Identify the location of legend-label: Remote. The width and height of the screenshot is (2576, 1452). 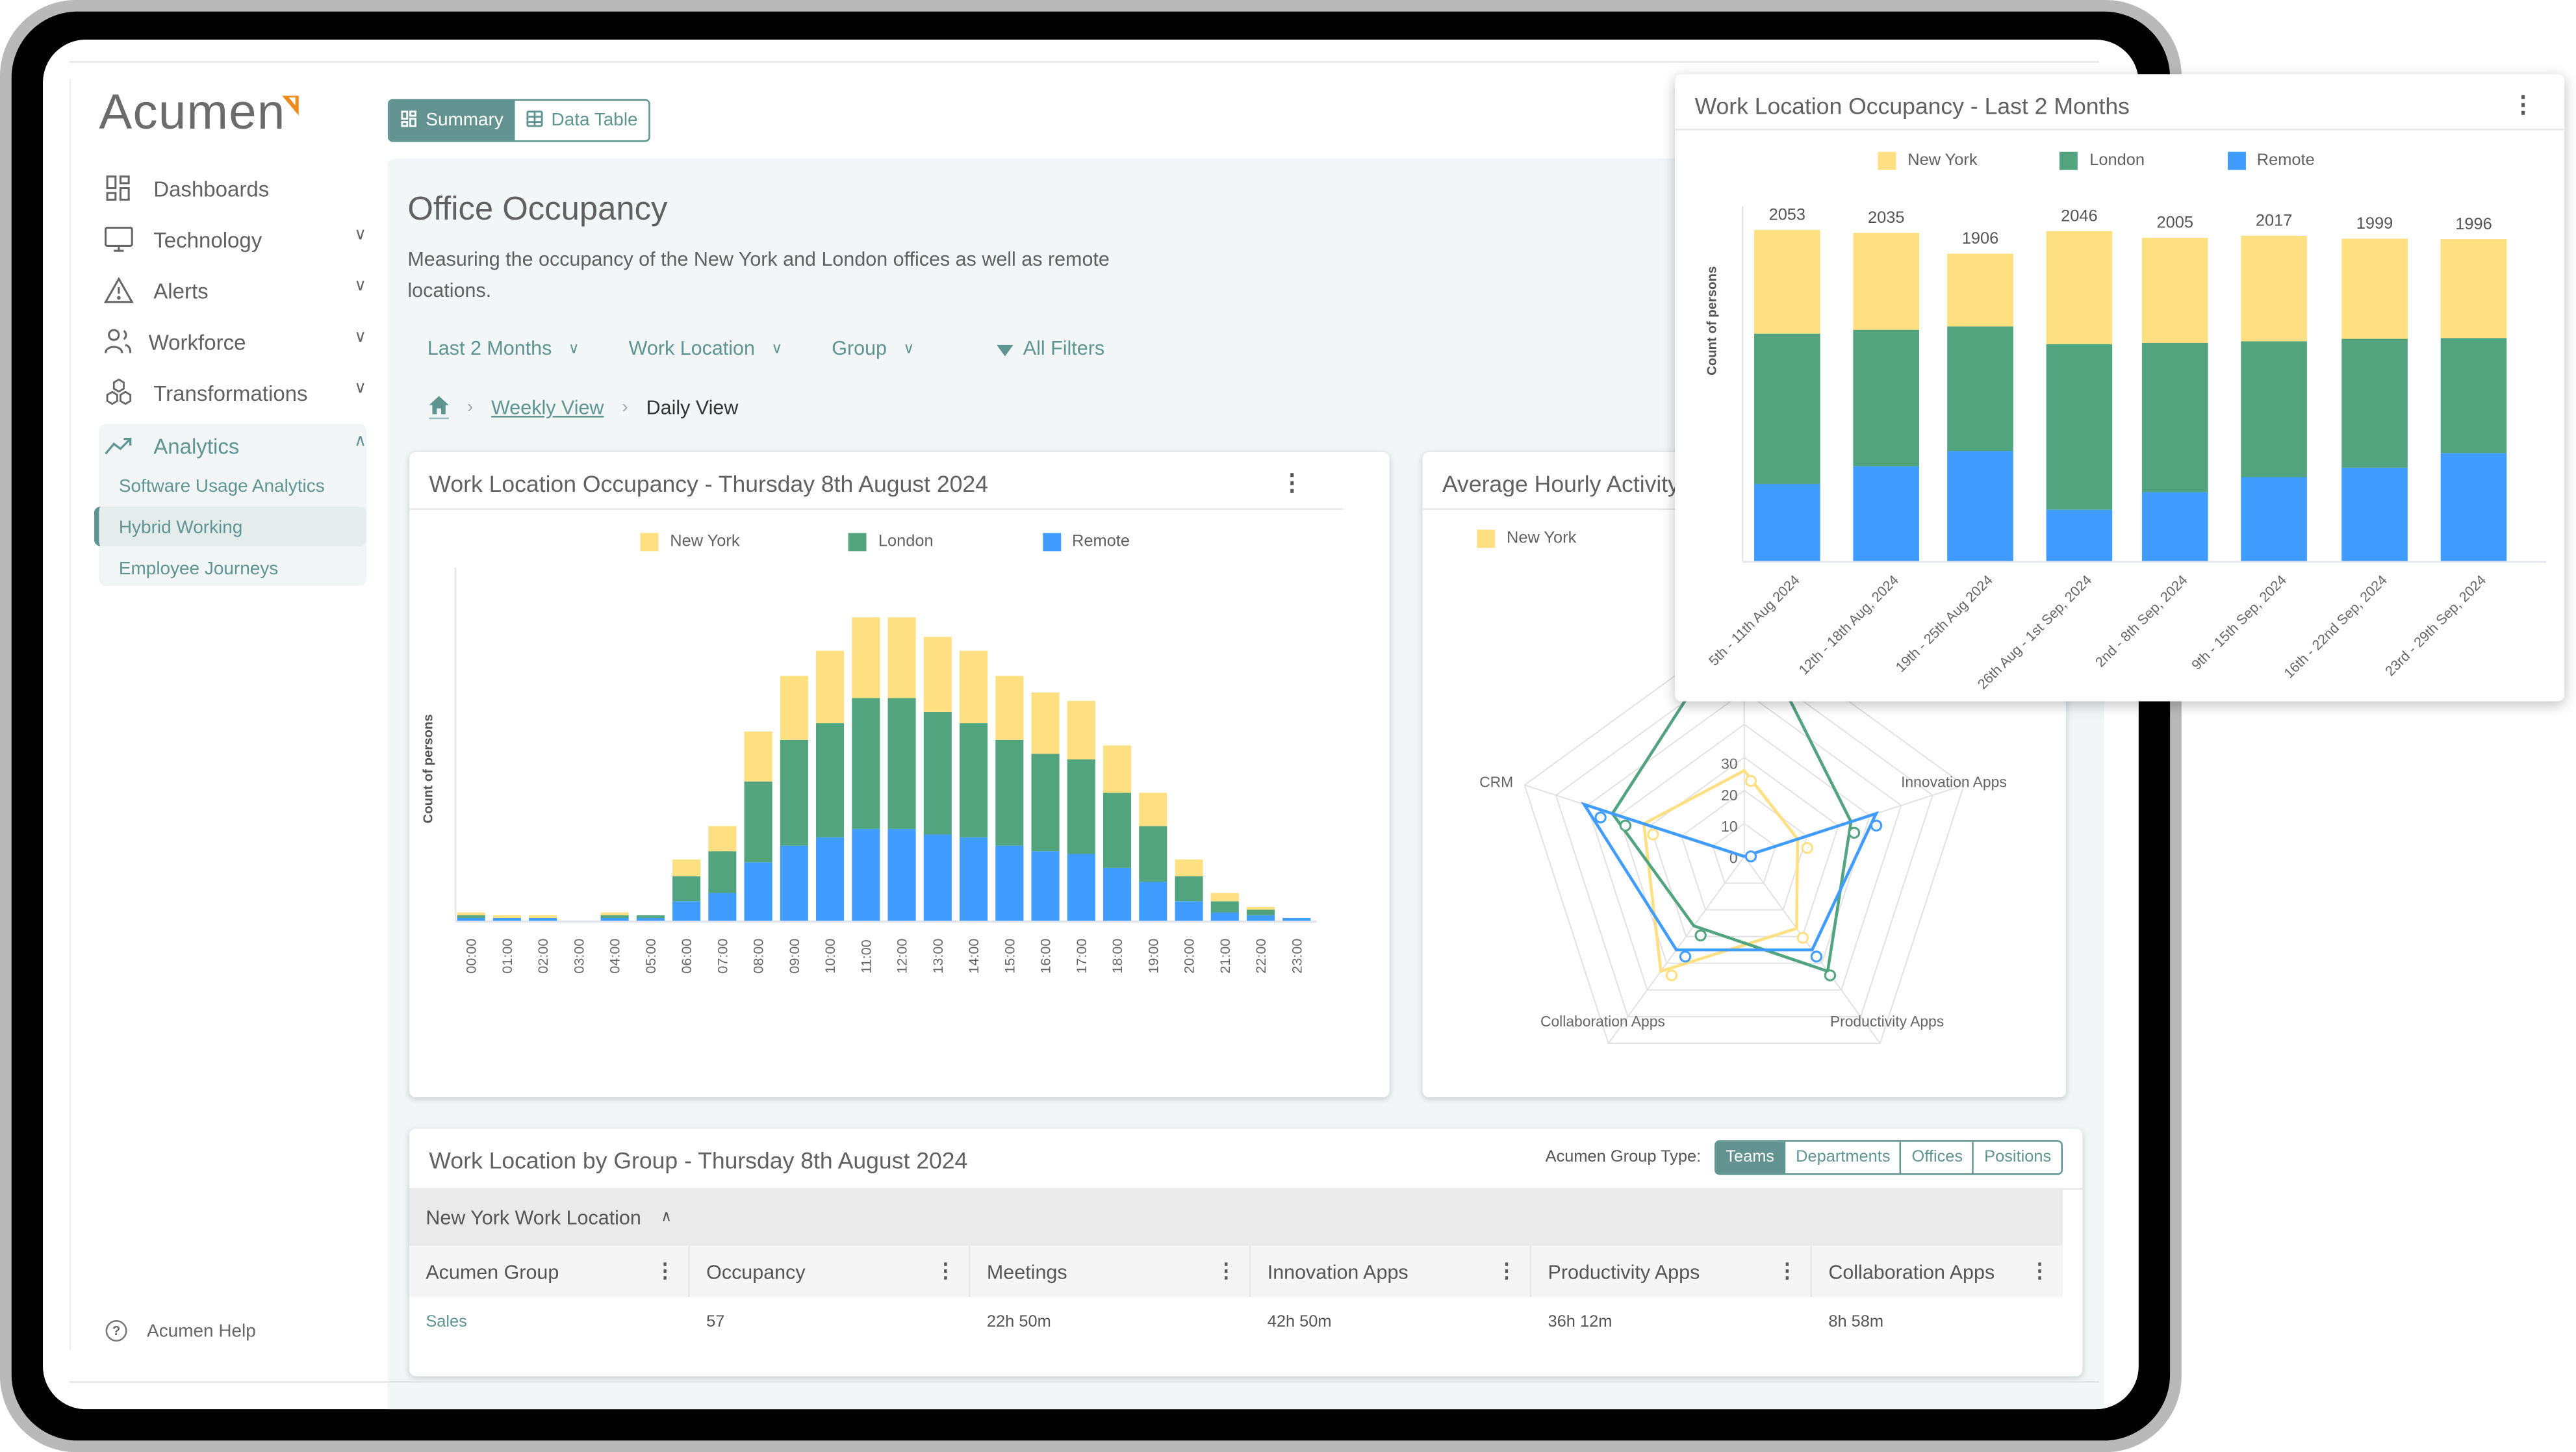
(1101, 542).